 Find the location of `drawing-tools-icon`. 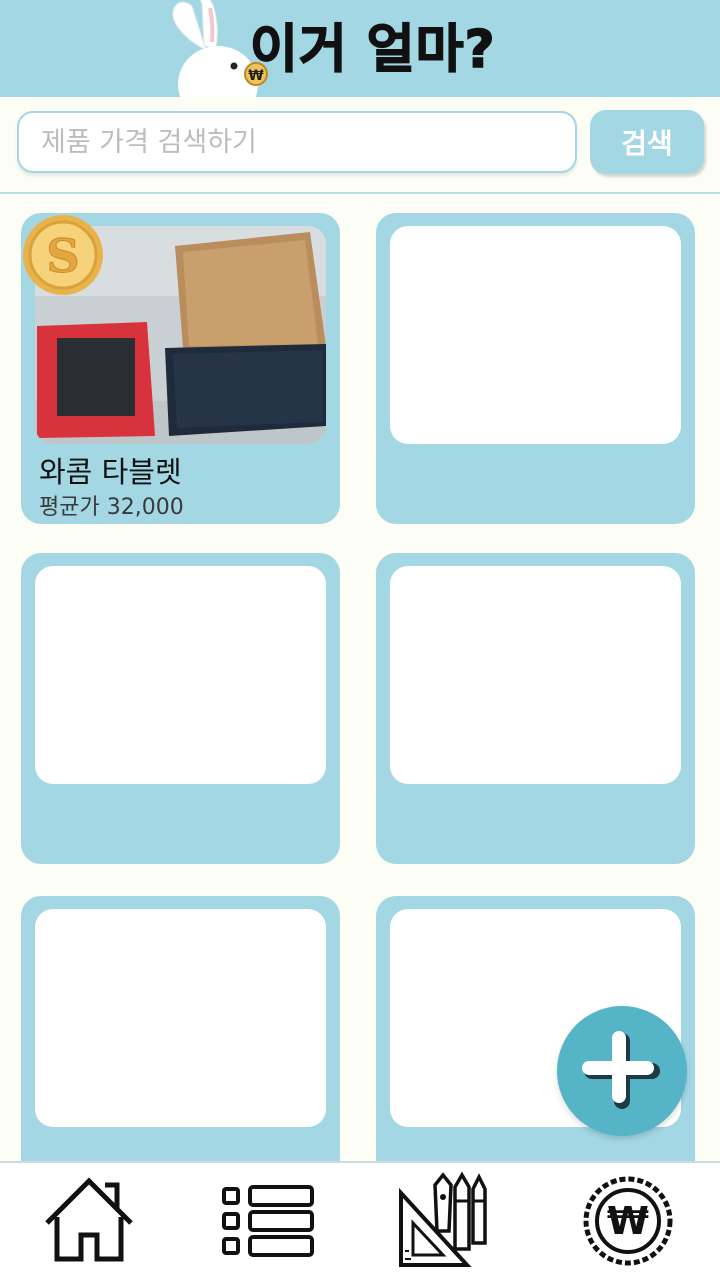

drawing-tools-icon is located at coordinates (443, 1219).